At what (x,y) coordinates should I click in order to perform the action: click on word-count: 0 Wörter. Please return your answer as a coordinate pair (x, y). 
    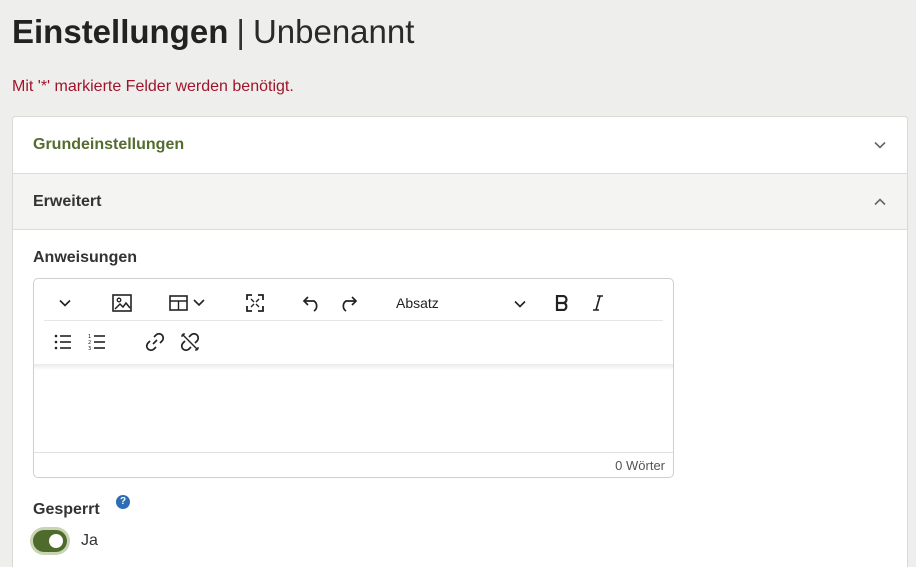
    Looking at the image, I should click on (640, 465).